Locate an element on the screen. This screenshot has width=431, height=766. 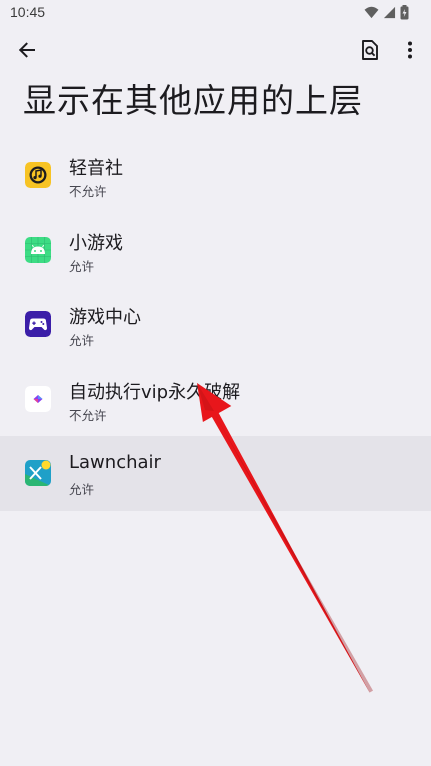
arrow-back-icon is located at coordinates (26, 50).